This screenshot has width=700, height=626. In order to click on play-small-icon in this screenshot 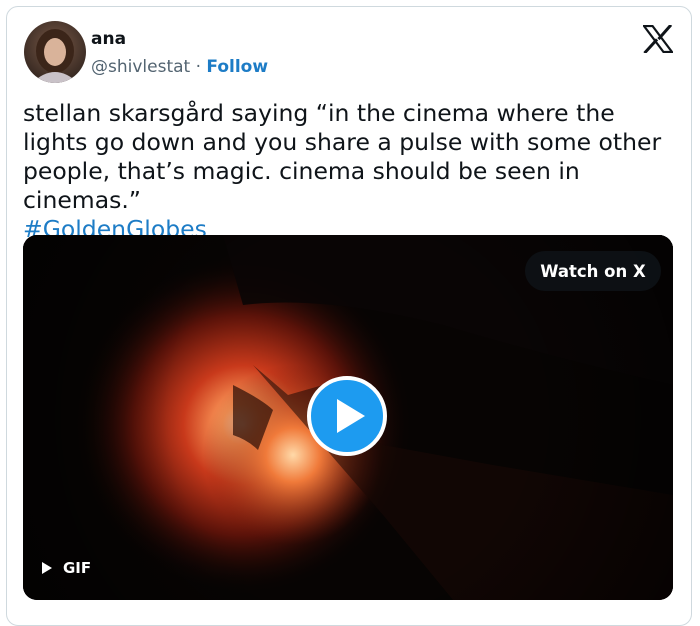, I will do `click(47, 568)`.